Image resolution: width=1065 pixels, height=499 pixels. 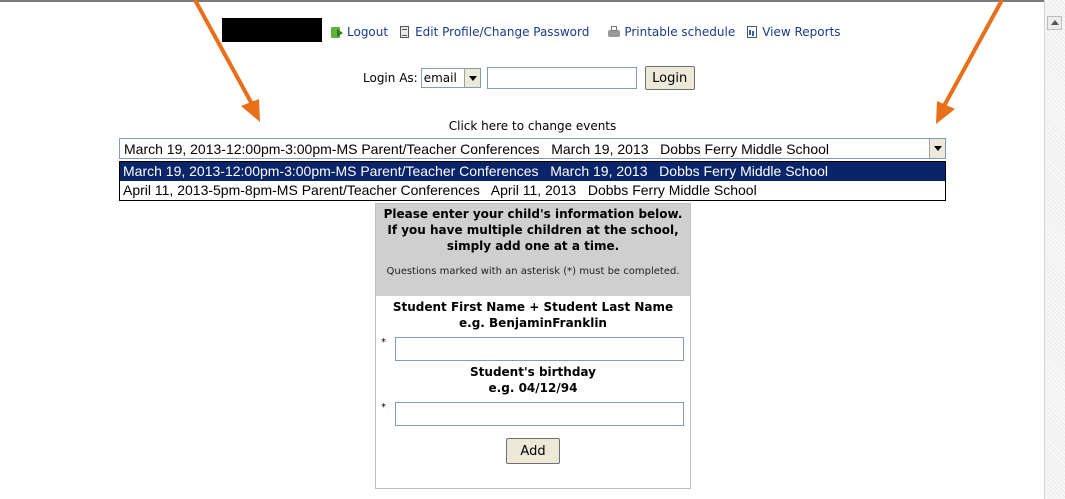 I want to click on instruction-line: simply add one at a time., so click(x=533, y=246).